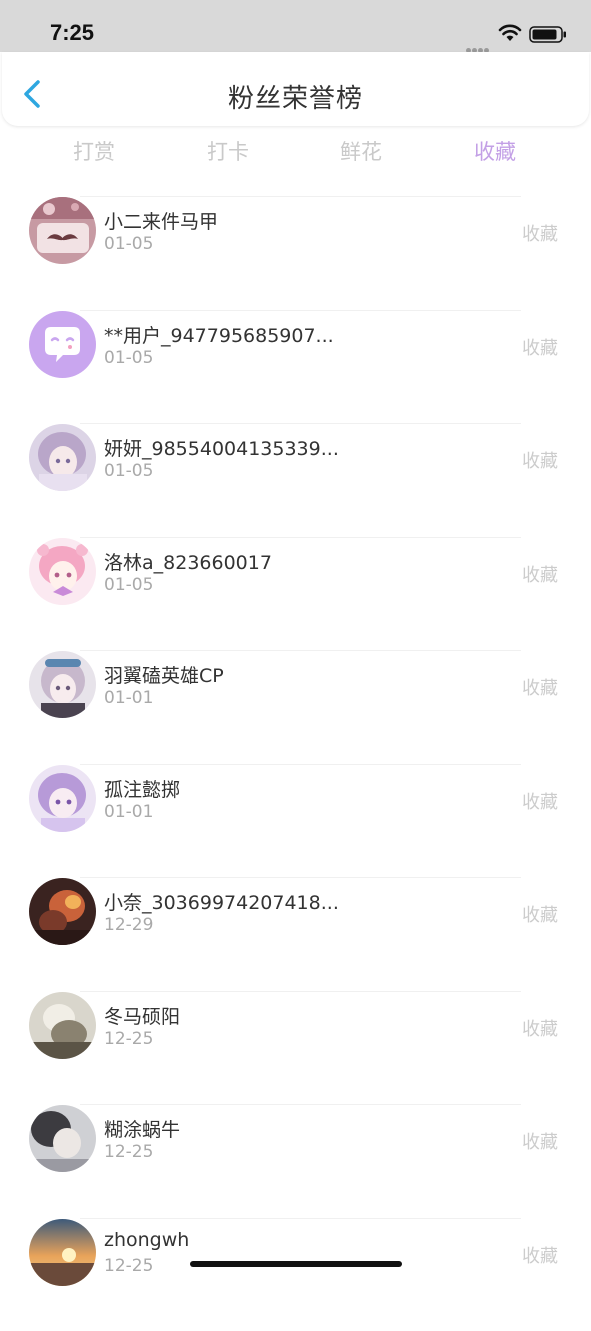 The height and width of the screenshot is (1331, 591). I want to click on favorite-date: 12-29, so click(129, 925).